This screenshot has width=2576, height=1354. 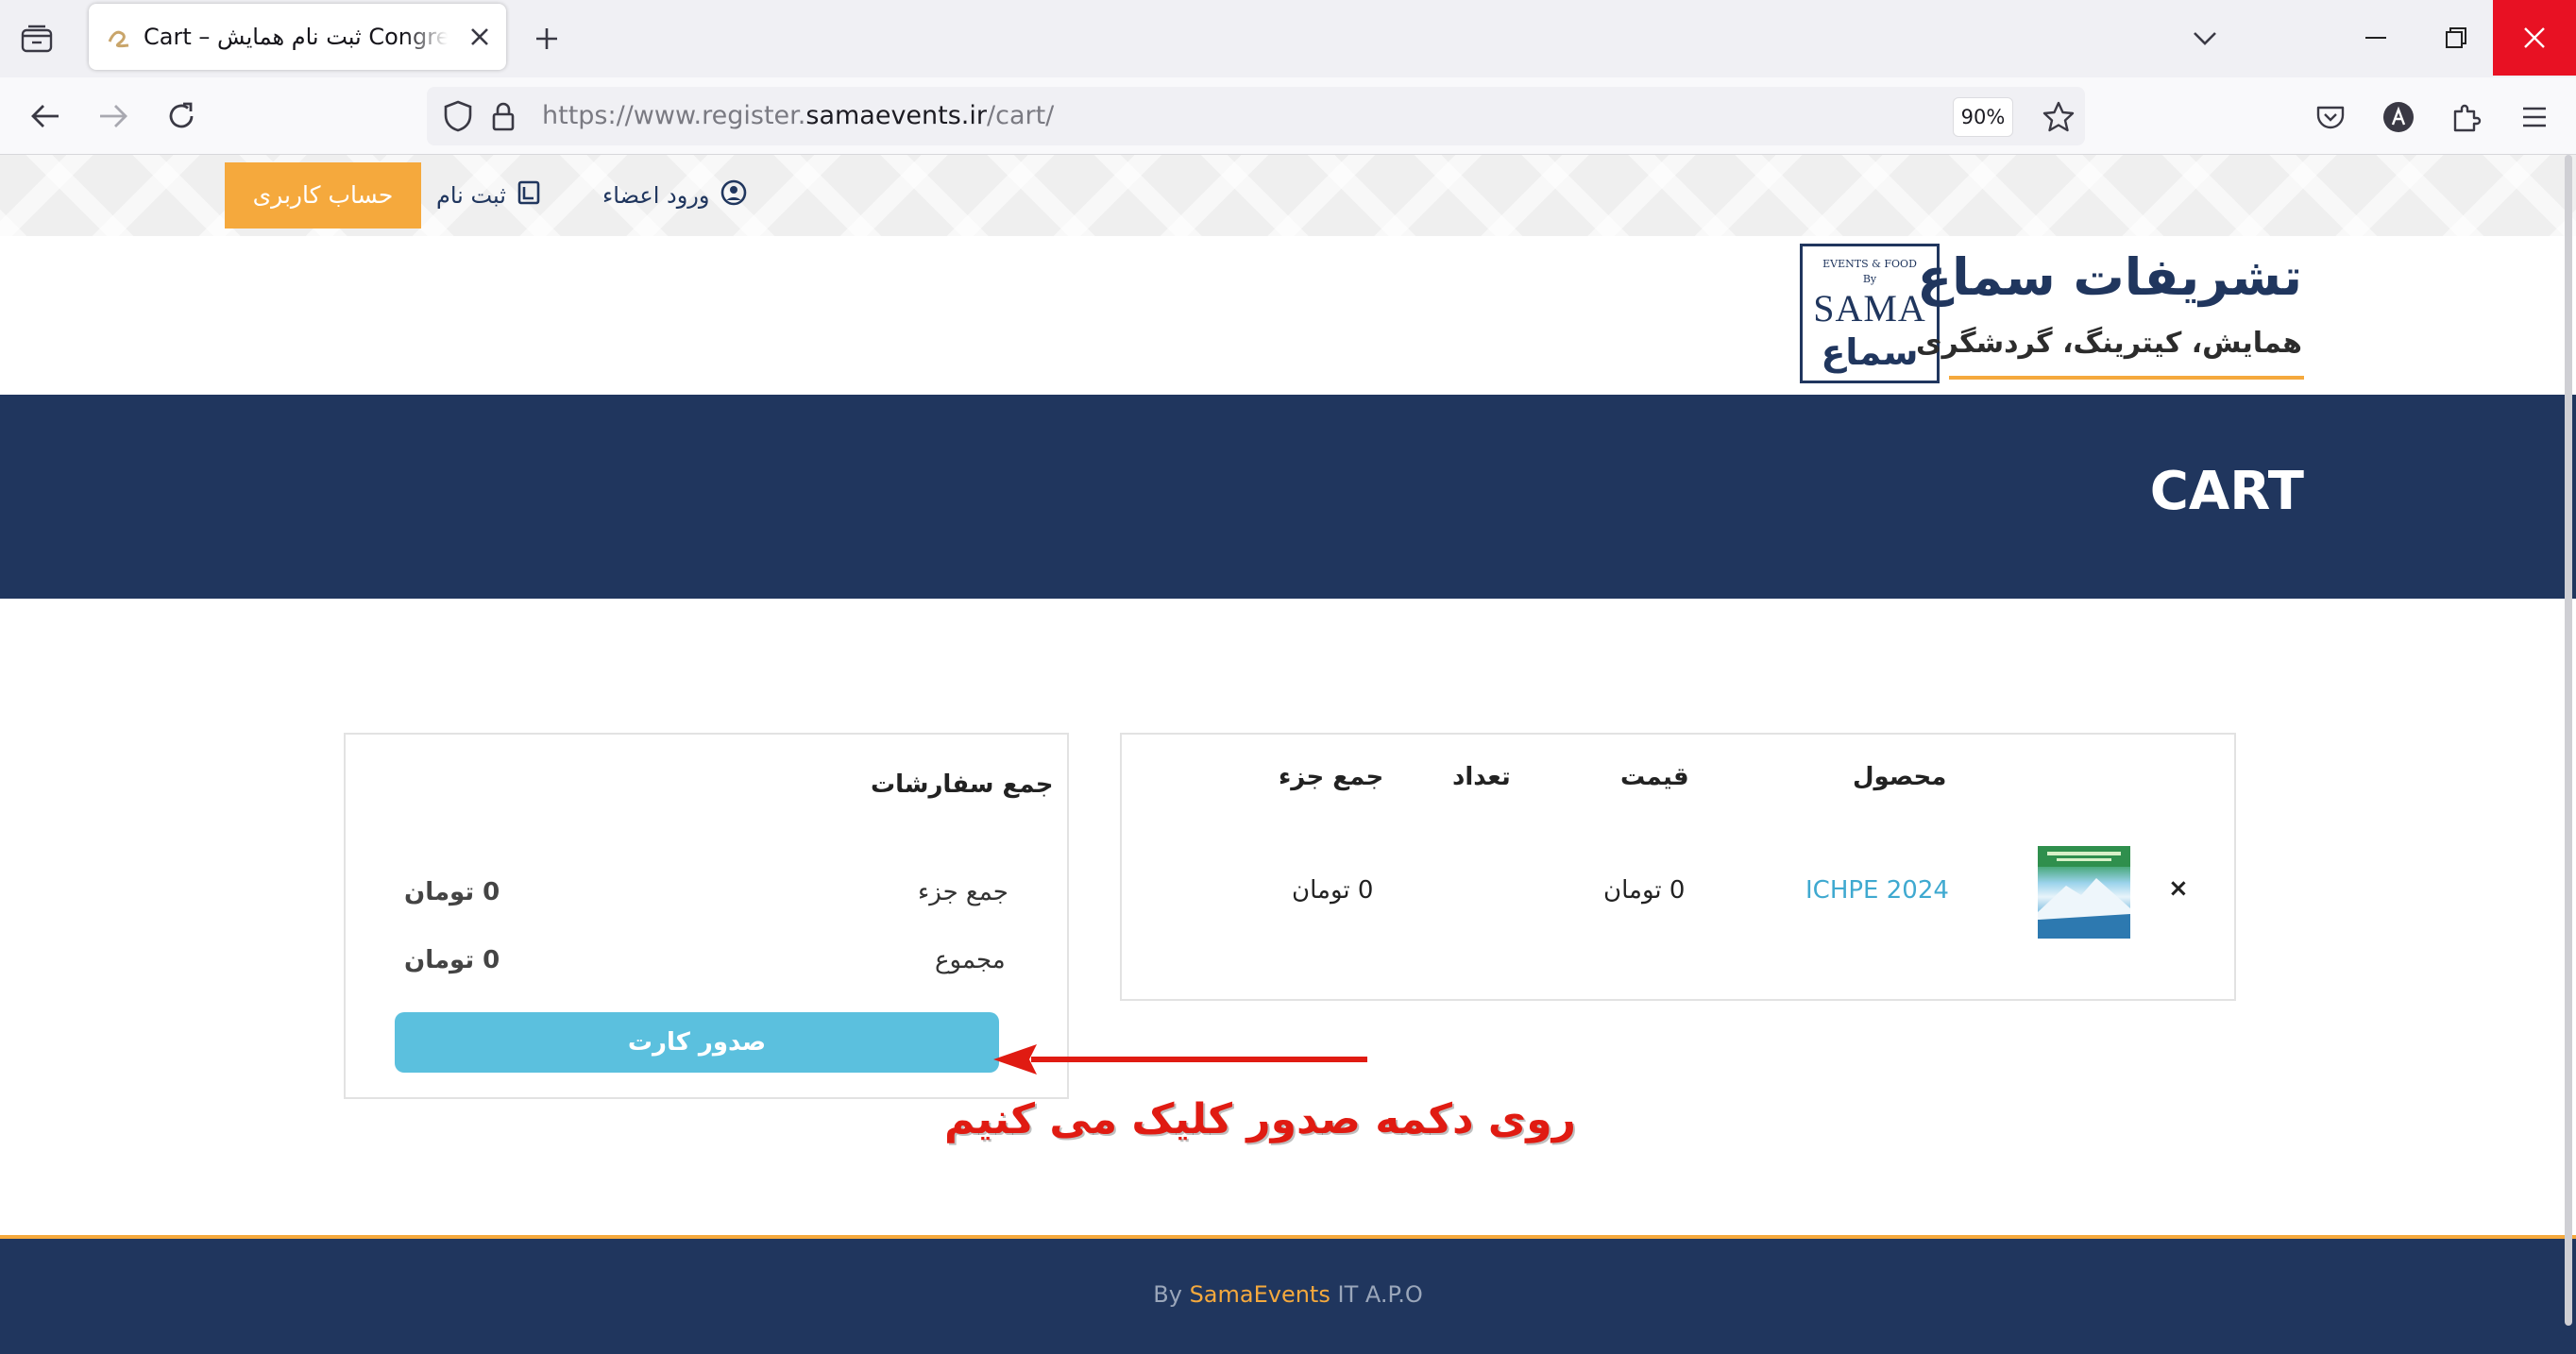 What do you see at coordinates (1331, 777) in the screenshot?
I see `column-header-subtotal: جمع جزء` at bounding box center [1331, 777].